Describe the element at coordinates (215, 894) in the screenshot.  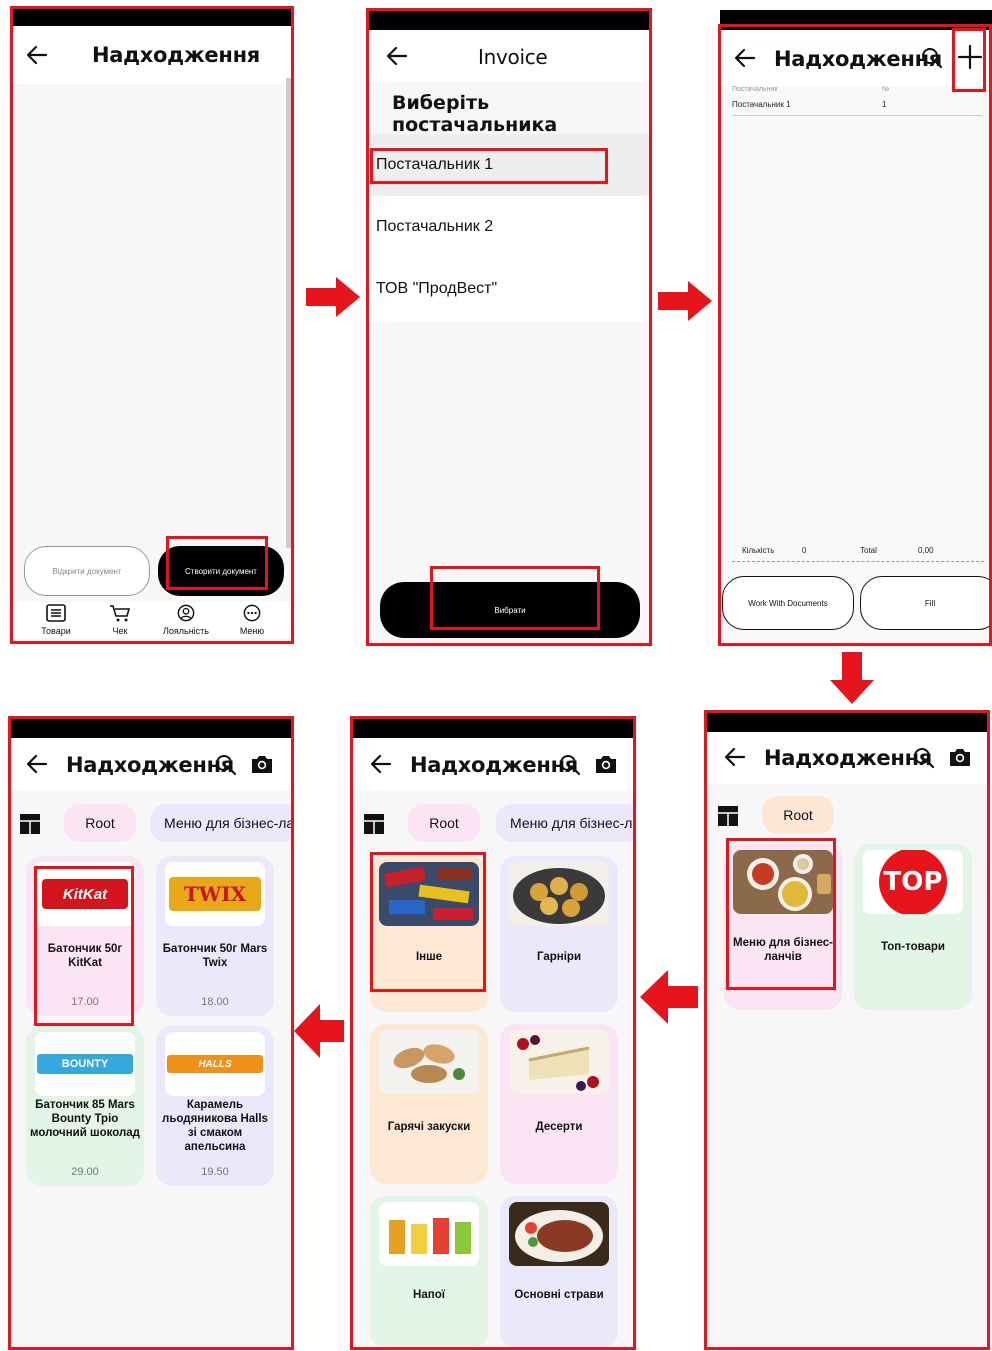
I see `twix-logo-text: TWIX` at that location.